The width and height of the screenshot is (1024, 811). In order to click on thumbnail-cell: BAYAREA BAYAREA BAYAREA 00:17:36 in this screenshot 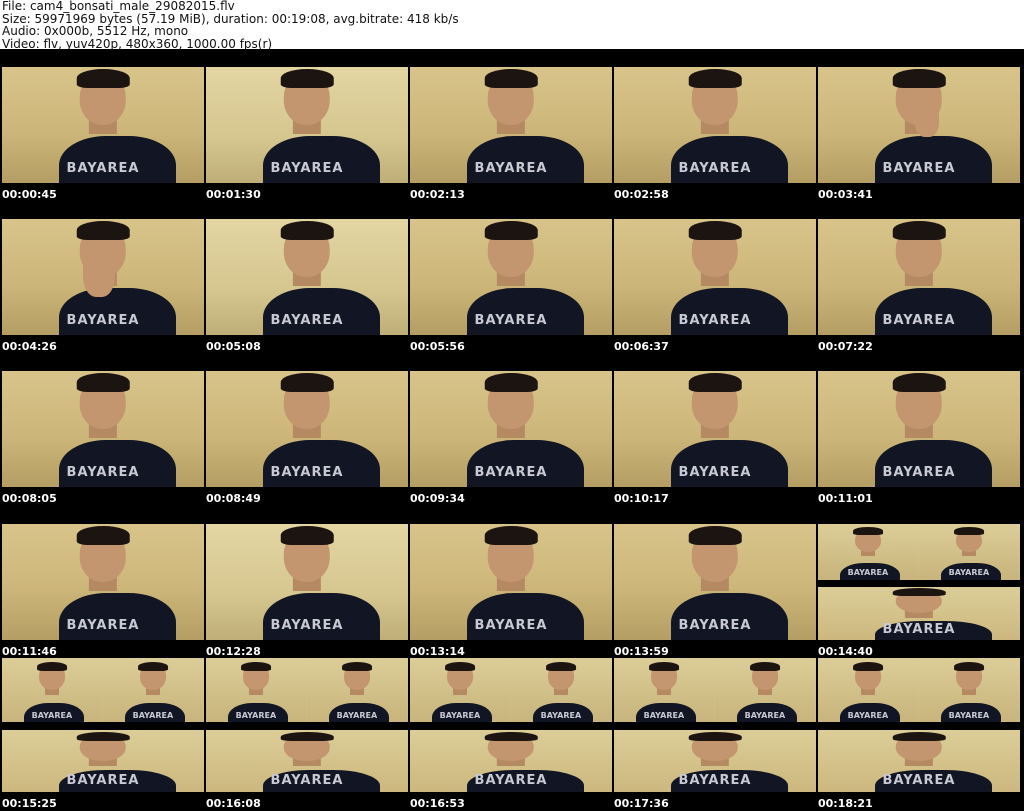, I will do `click(714, 734)`.